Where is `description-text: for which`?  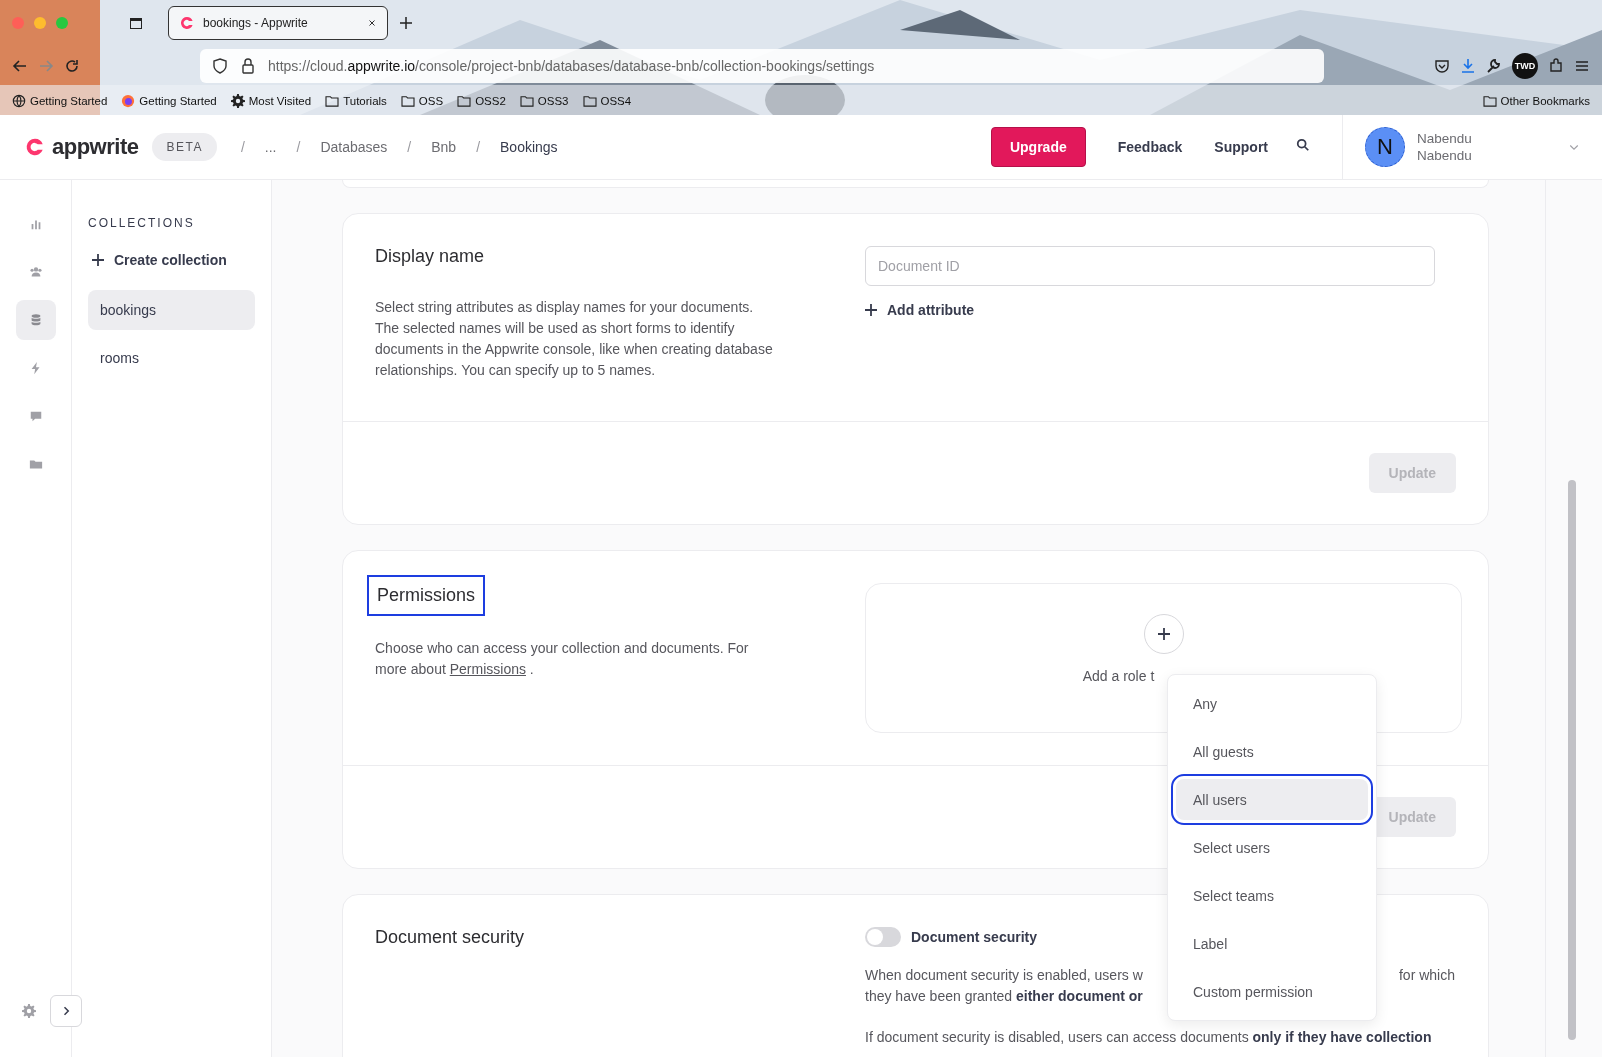 description-text: for which is located at coordinates (1426, 975).